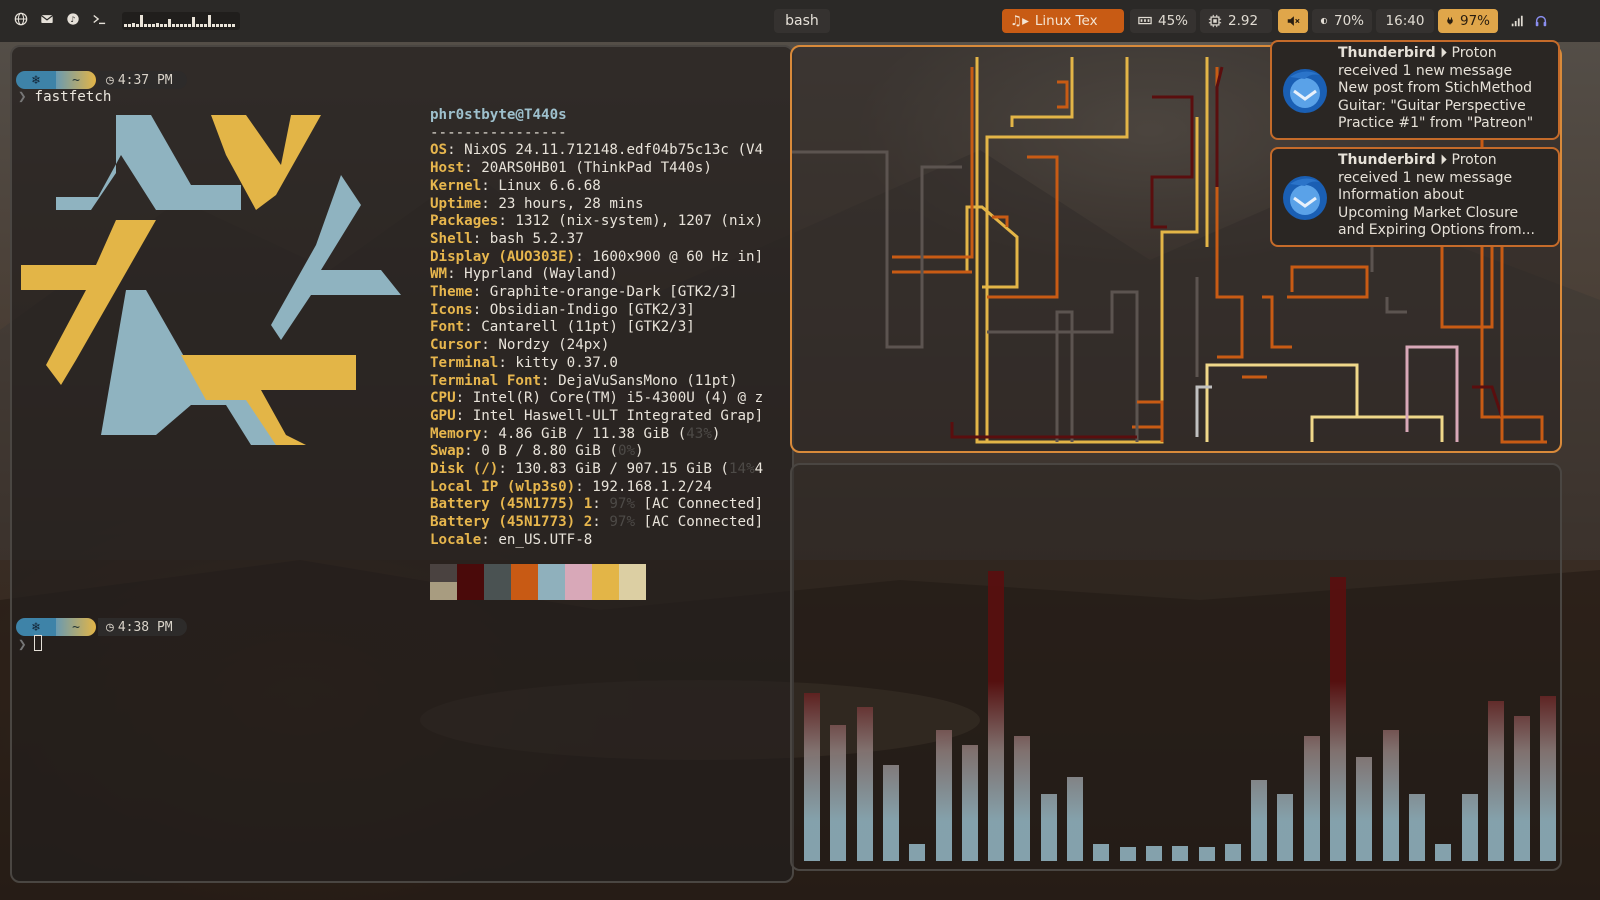  Describe the element at coordinates (597, 221) in the screenshot. I see `info-line: Packages: 1312 (nix-system), 1207 (nix)` at that location.